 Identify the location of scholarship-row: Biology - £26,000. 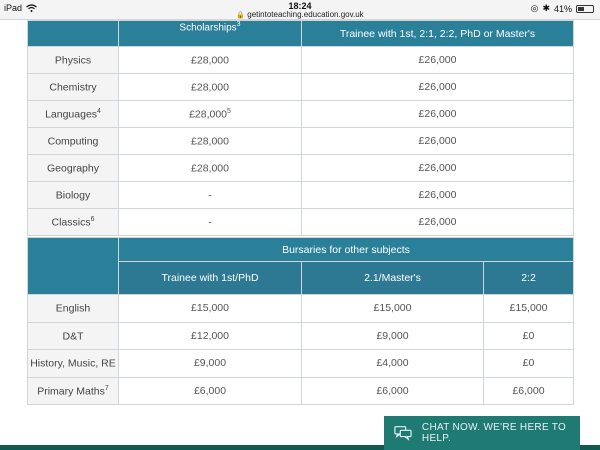
(300, 195).